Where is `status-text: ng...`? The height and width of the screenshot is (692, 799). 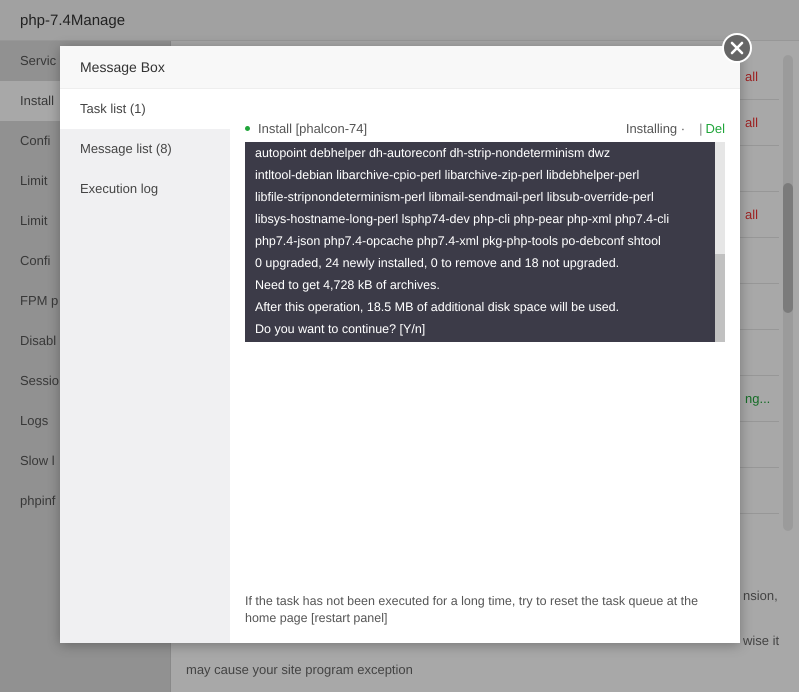
status-text: ng... is located at coordinates (757, 398).